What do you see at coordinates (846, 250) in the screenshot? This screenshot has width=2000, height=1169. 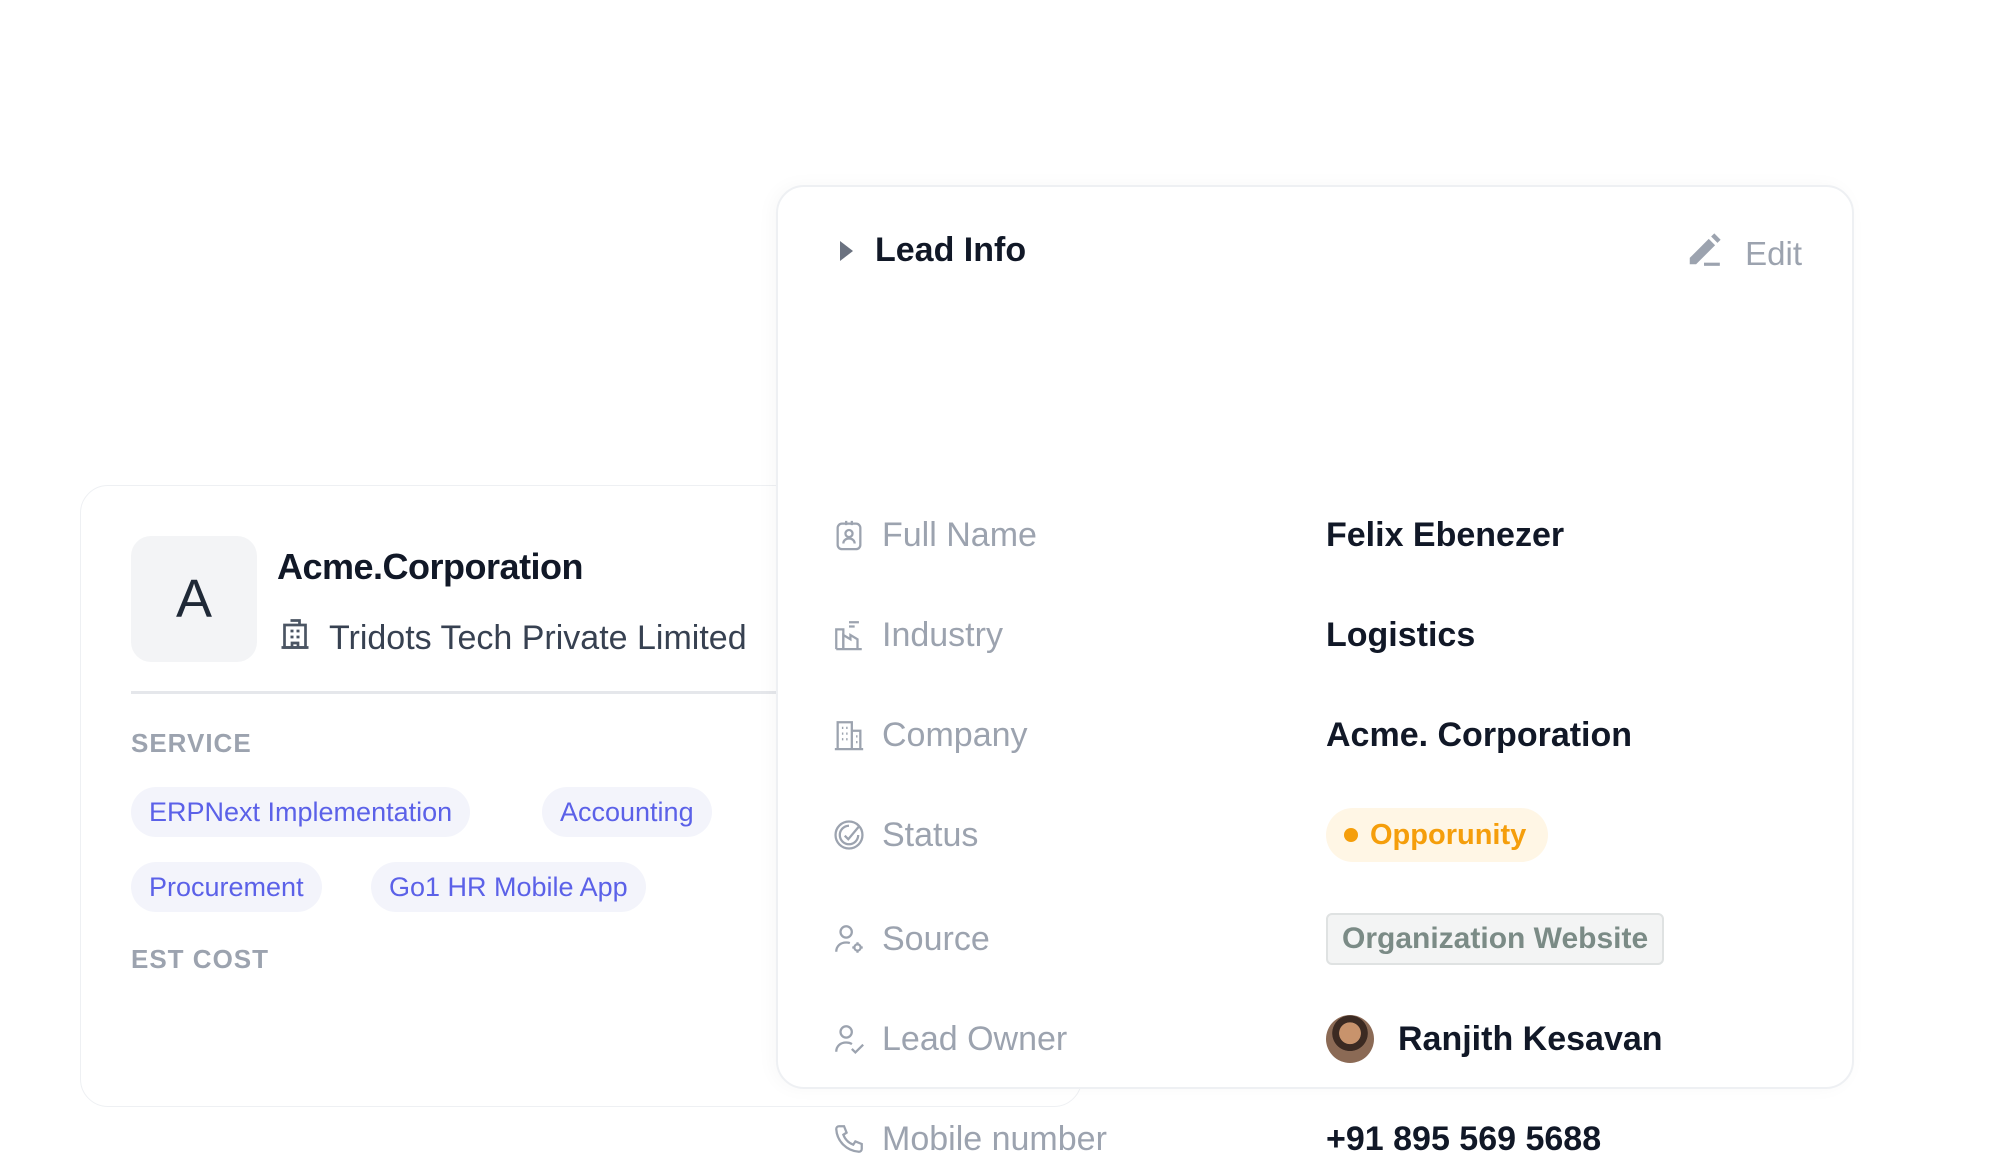 I see `caret-right-icon` at bounding box center [846, 250].